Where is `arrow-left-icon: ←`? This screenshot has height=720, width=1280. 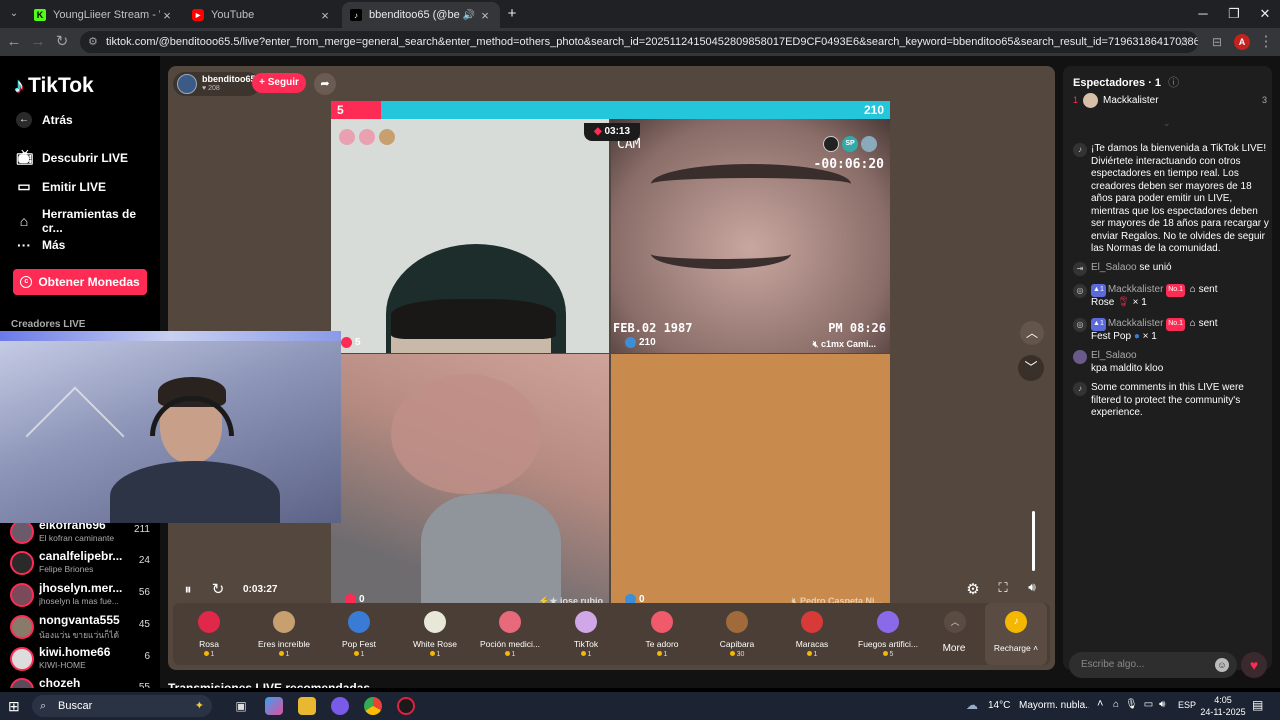 arrow-left-icon: ← is located at coordinates (24, 120).